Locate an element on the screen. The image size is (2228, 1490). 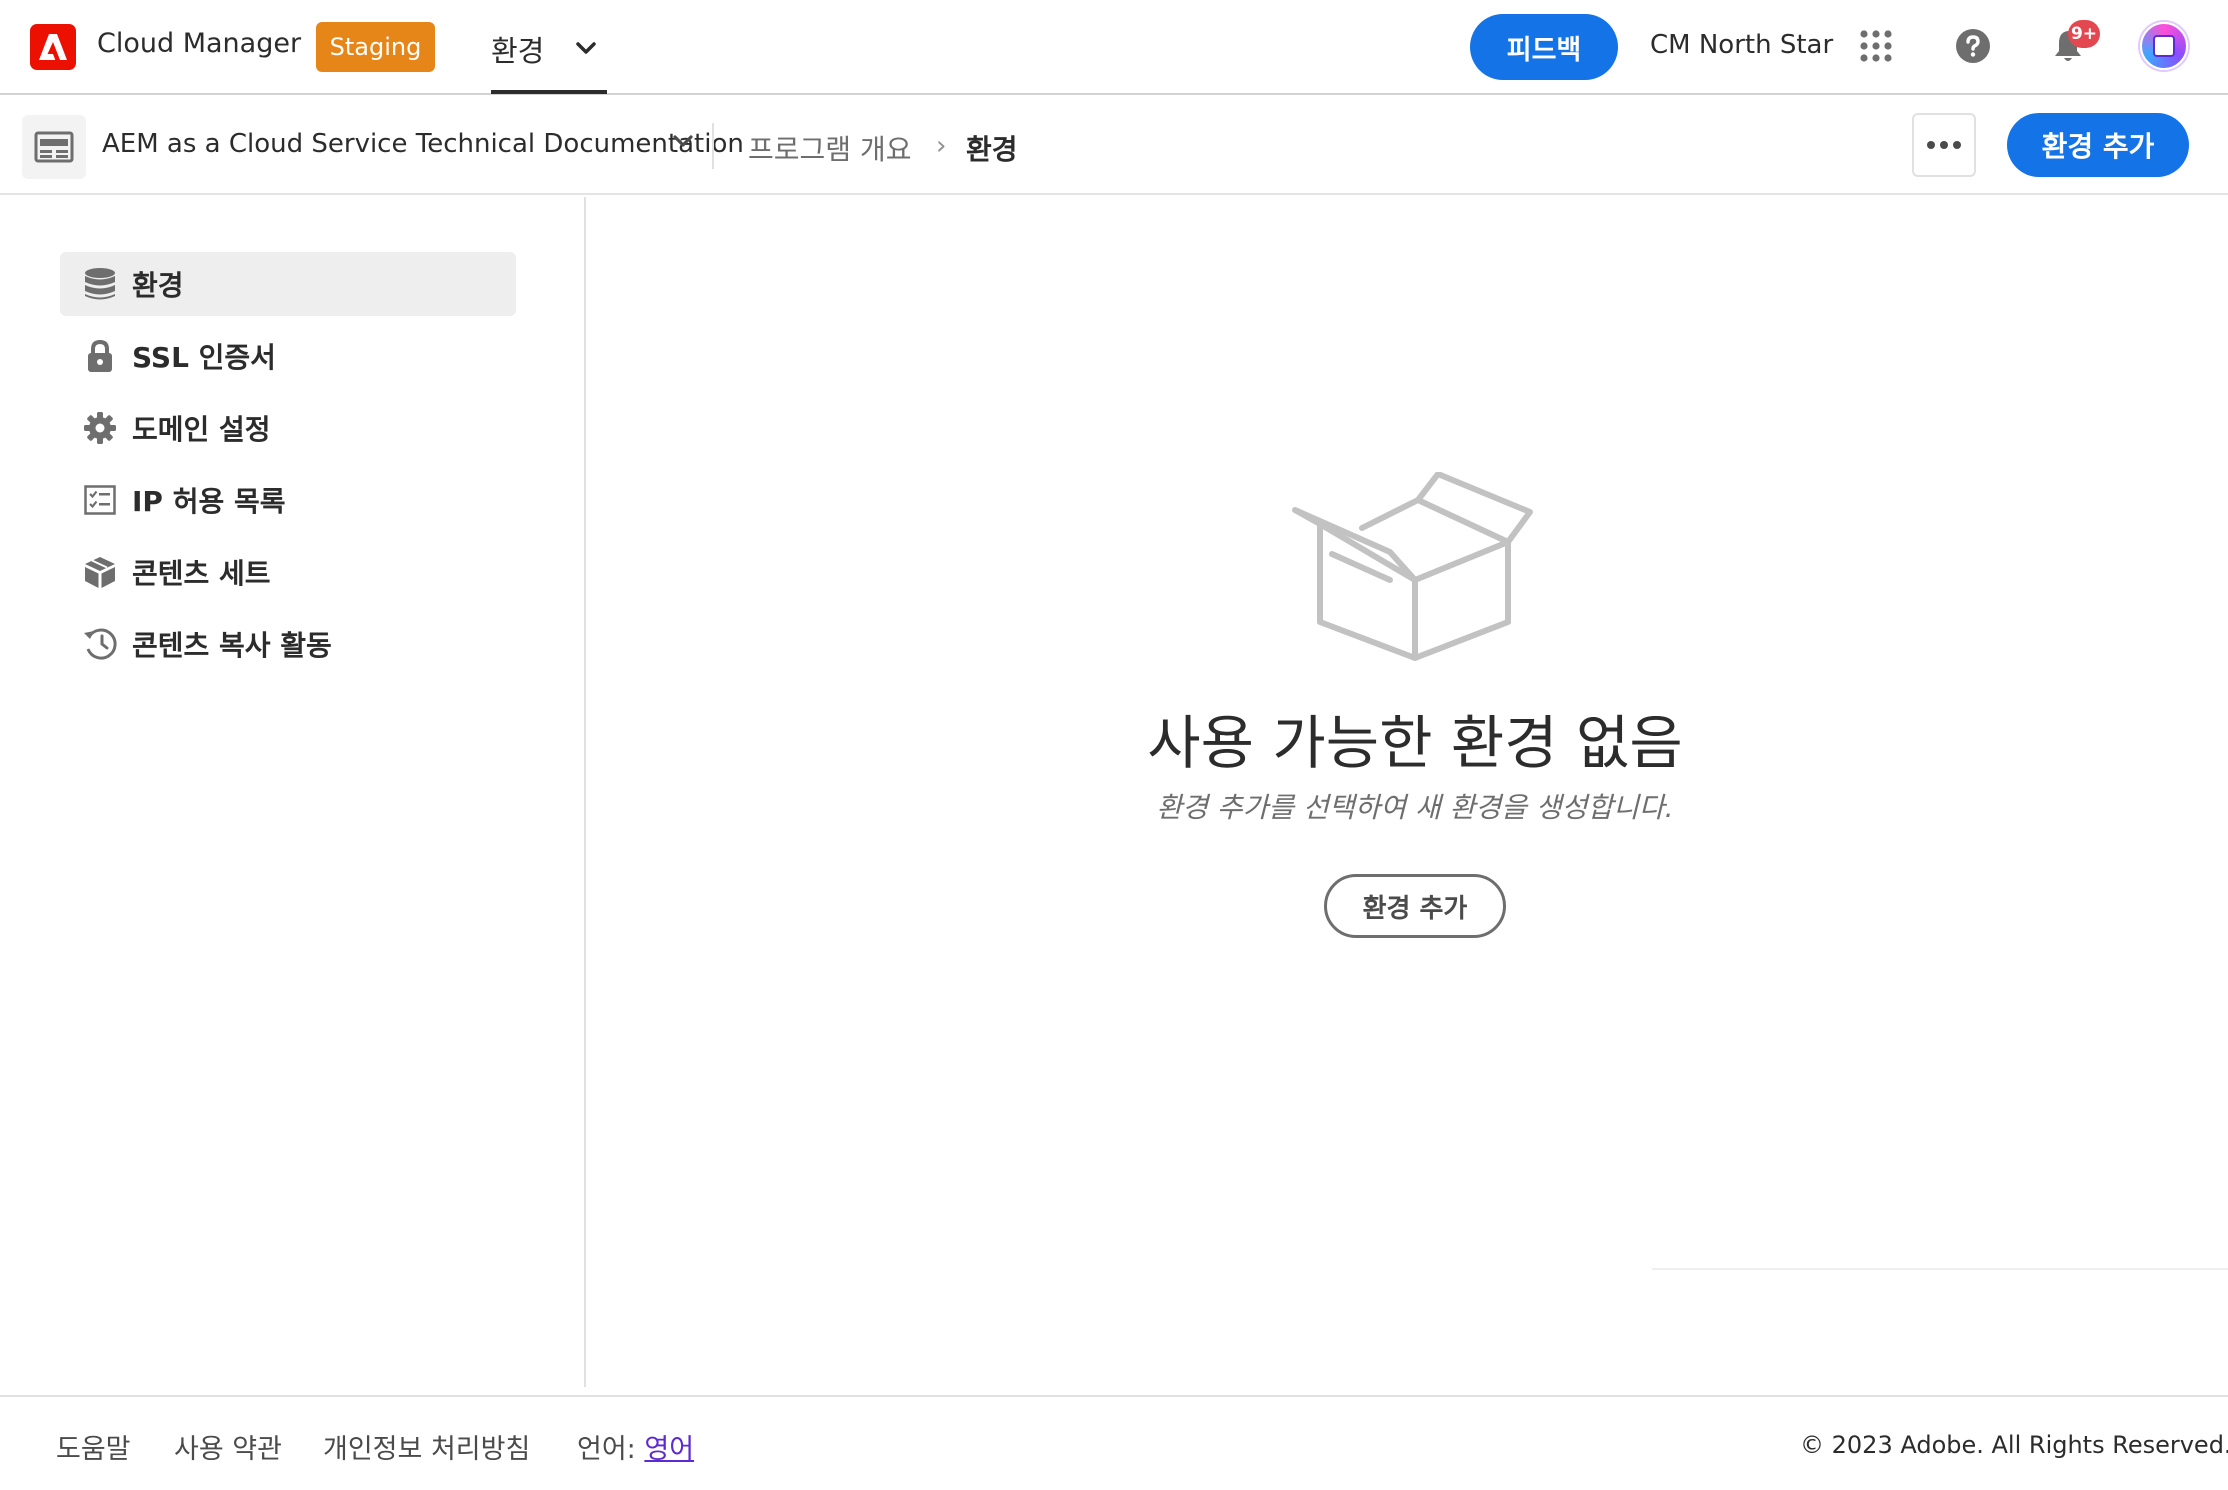
more-actions-button is located at coordinates (1944, 145).